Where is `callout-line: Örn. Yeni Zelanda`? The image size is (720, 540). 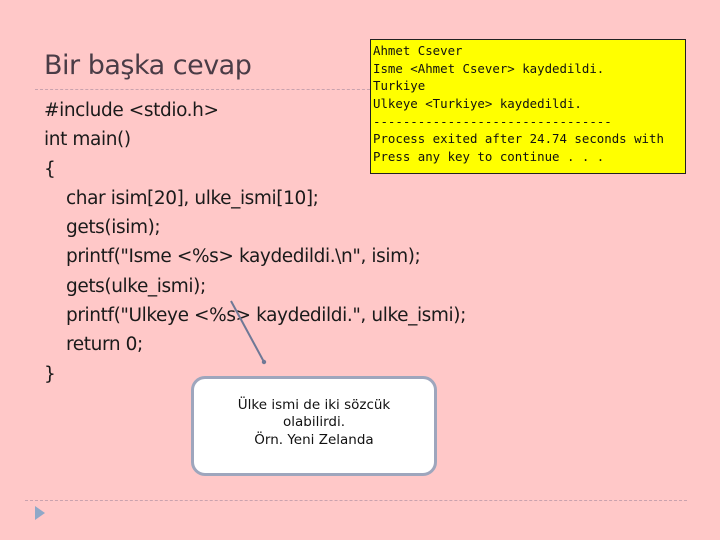
callout-line: Örn. Yeni Zelanda is located at coordinates (314, 439).